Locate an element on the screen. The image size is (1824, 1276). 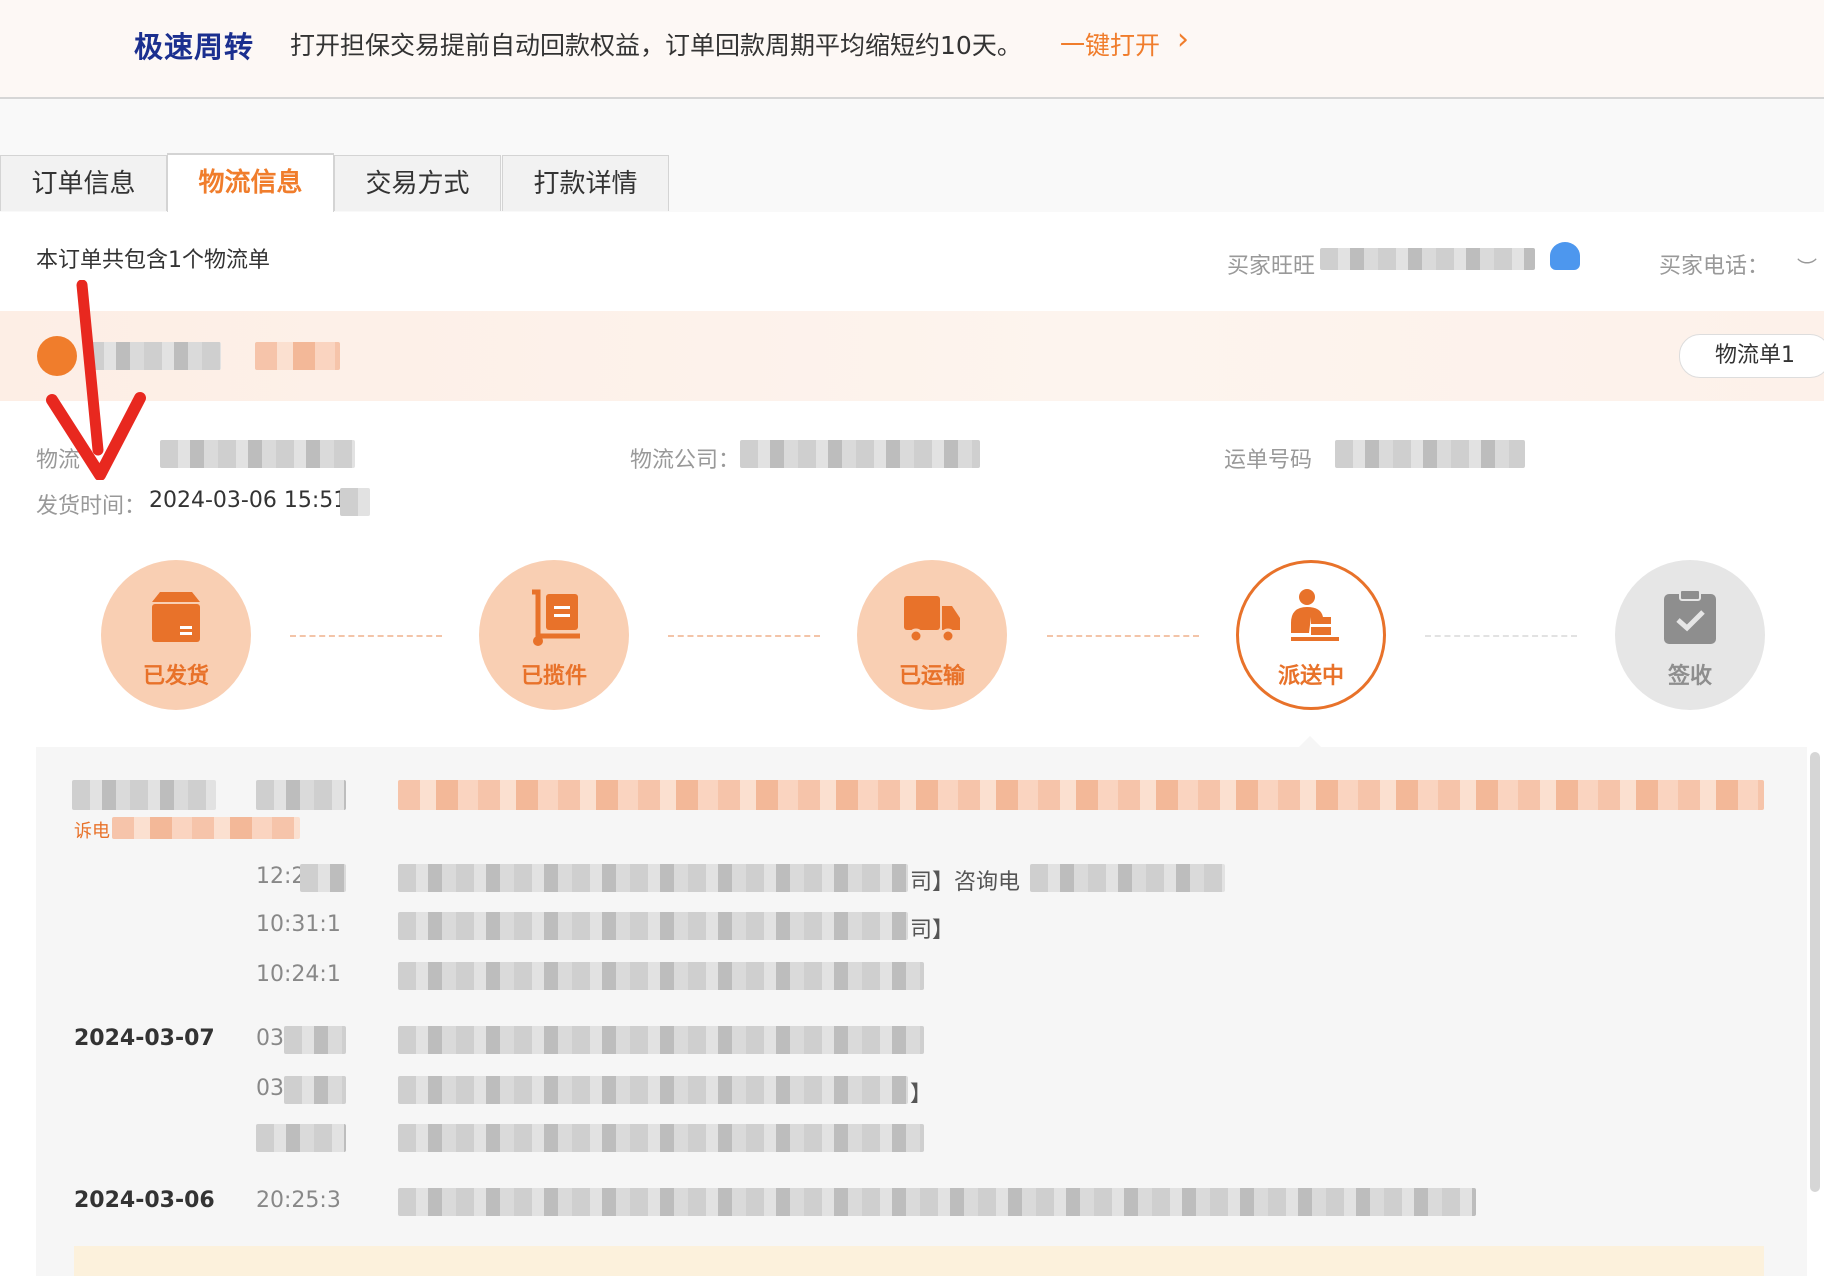
waybill-status-bar: 物流单1 is located at coordinates (912, 356).